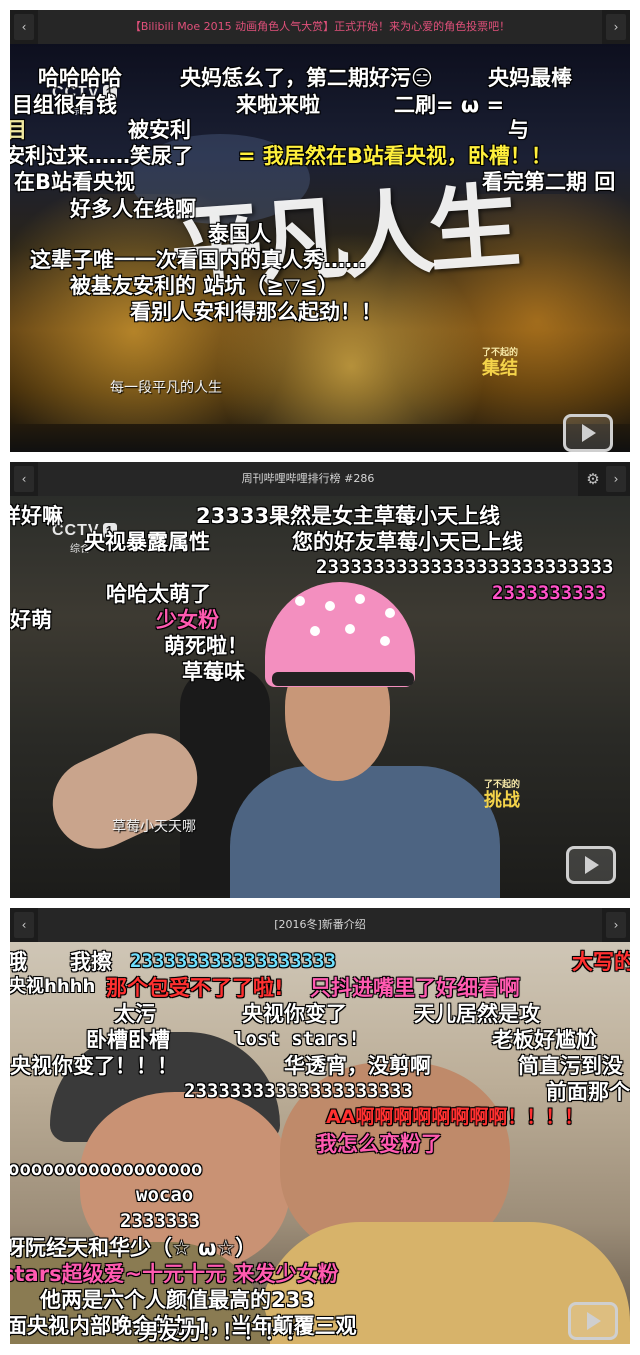 The width and height of the screenshot is (640, 1355). Describe the element at coordinates (294, 1014) in the screenshot. I see `danmaku: 央视你变了` at that location.